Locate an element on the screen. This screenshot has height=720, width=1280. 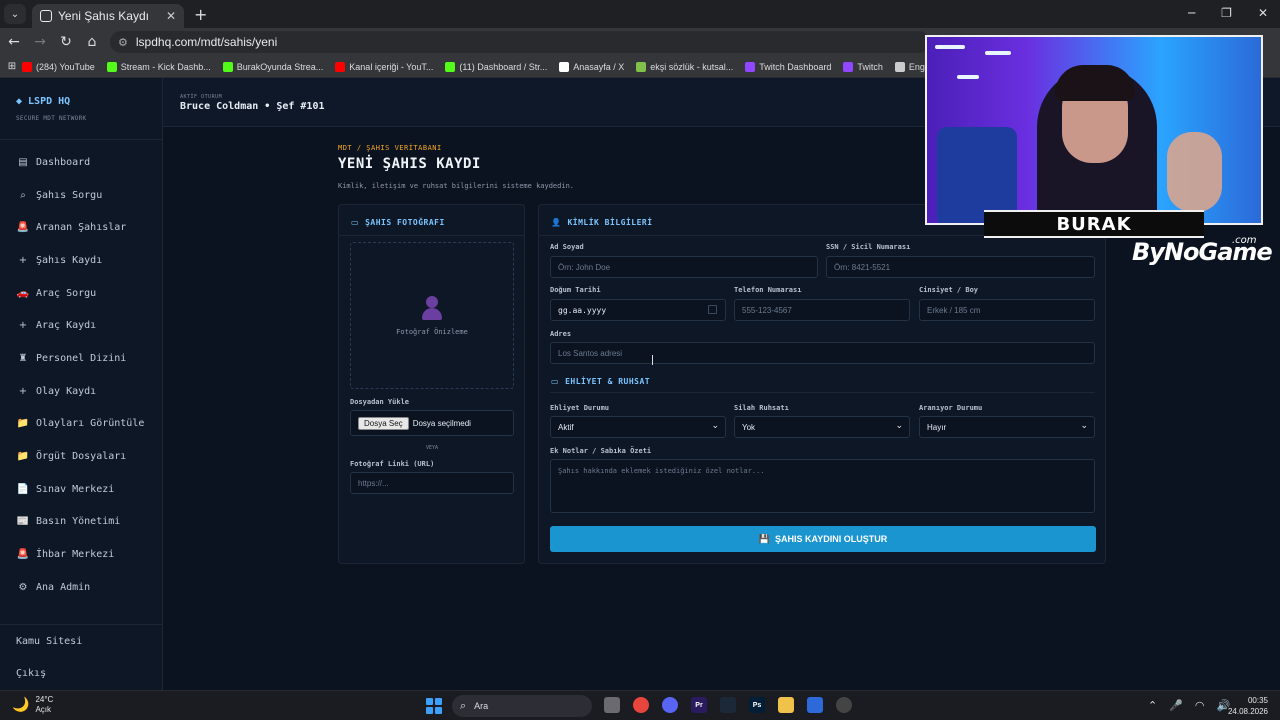
dob-value: gg.aa.yyyy is located at coordinates (582, 310).